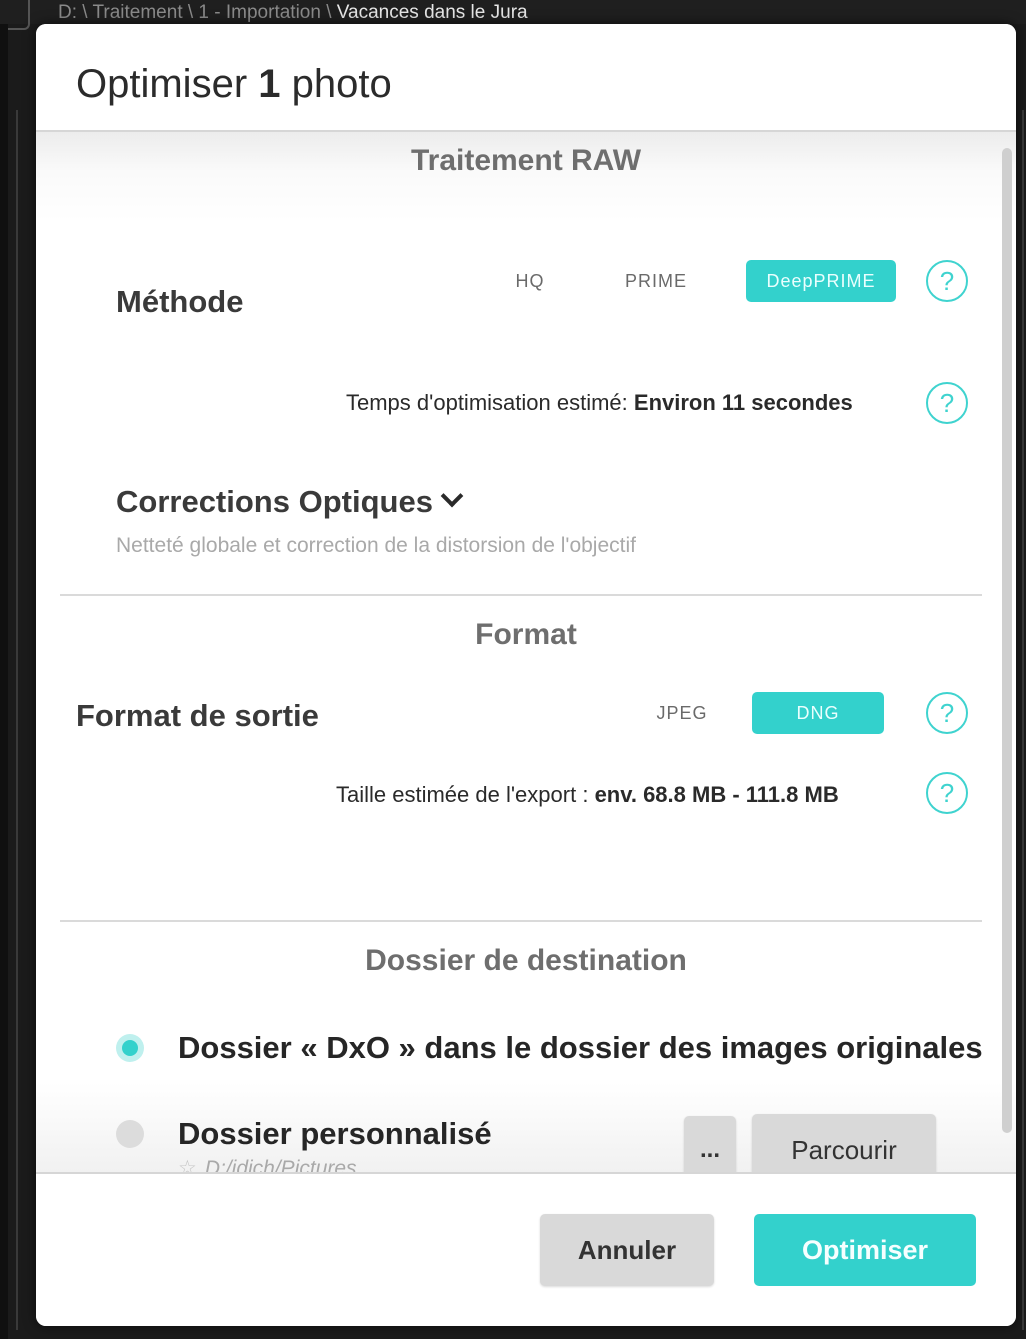  Describe the element at coordinates (526, 634) in the screenshot. I see `section-title-format: Format` at that location.